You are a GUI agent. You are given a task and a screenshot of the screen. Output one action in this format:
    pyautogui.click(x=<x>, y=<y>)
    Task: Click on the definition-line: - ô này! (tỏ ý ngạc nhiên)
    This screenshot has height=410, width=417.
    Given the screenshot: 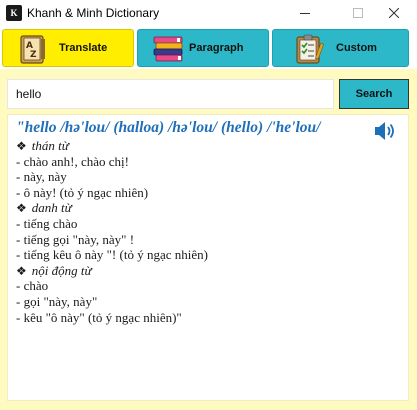 What is the action you would take?
    pyautogui.click(x=206, y=193)
    